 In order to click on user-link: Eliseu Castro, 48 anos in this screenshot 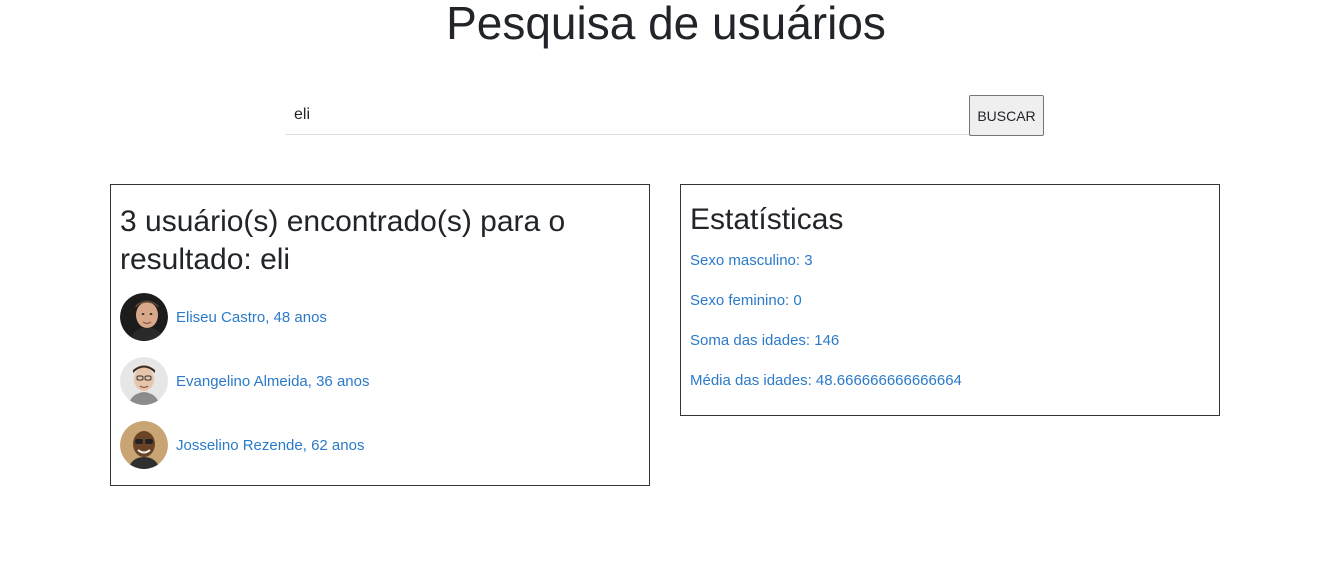, I will do `click(251, 317)`.